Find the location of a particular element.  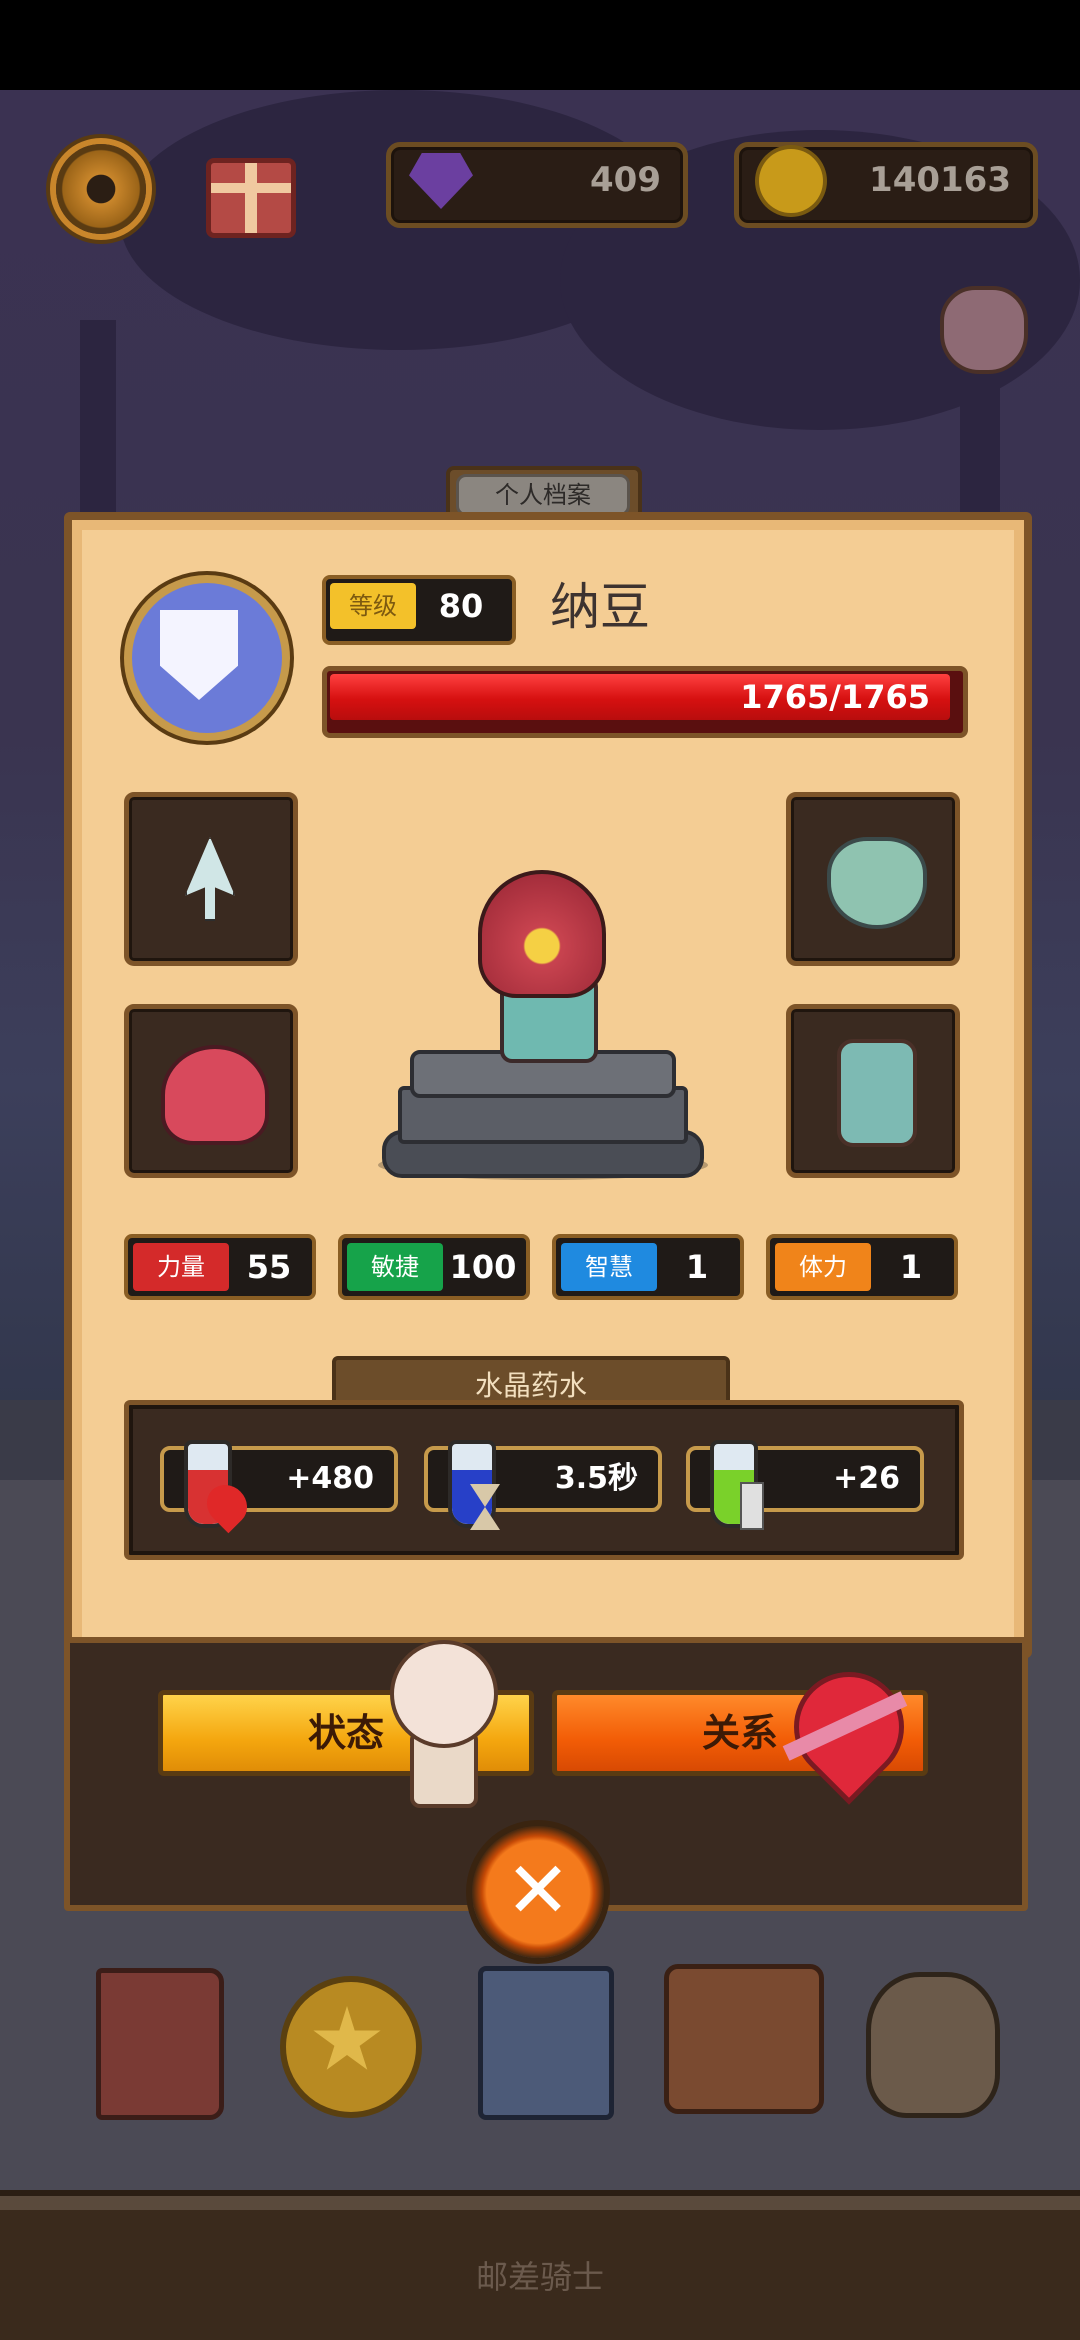

treasure-bag-menu-icon is located at coordinates (933, 2045).